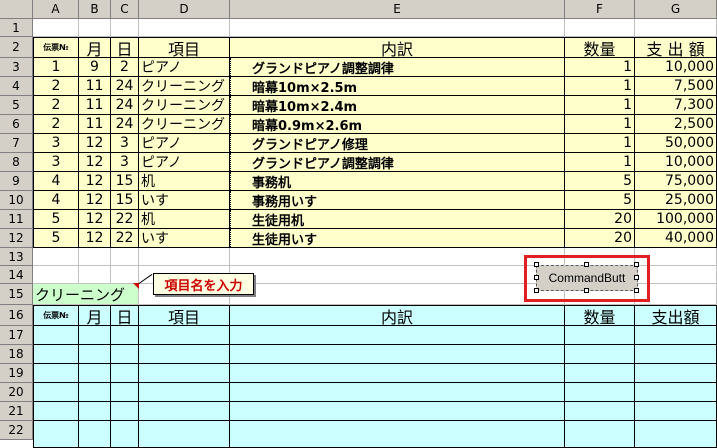  What do you see at coordinates (95, 315) in the screenshot?
I see `table2-header-month: 月` at bounding box center [95, 315].